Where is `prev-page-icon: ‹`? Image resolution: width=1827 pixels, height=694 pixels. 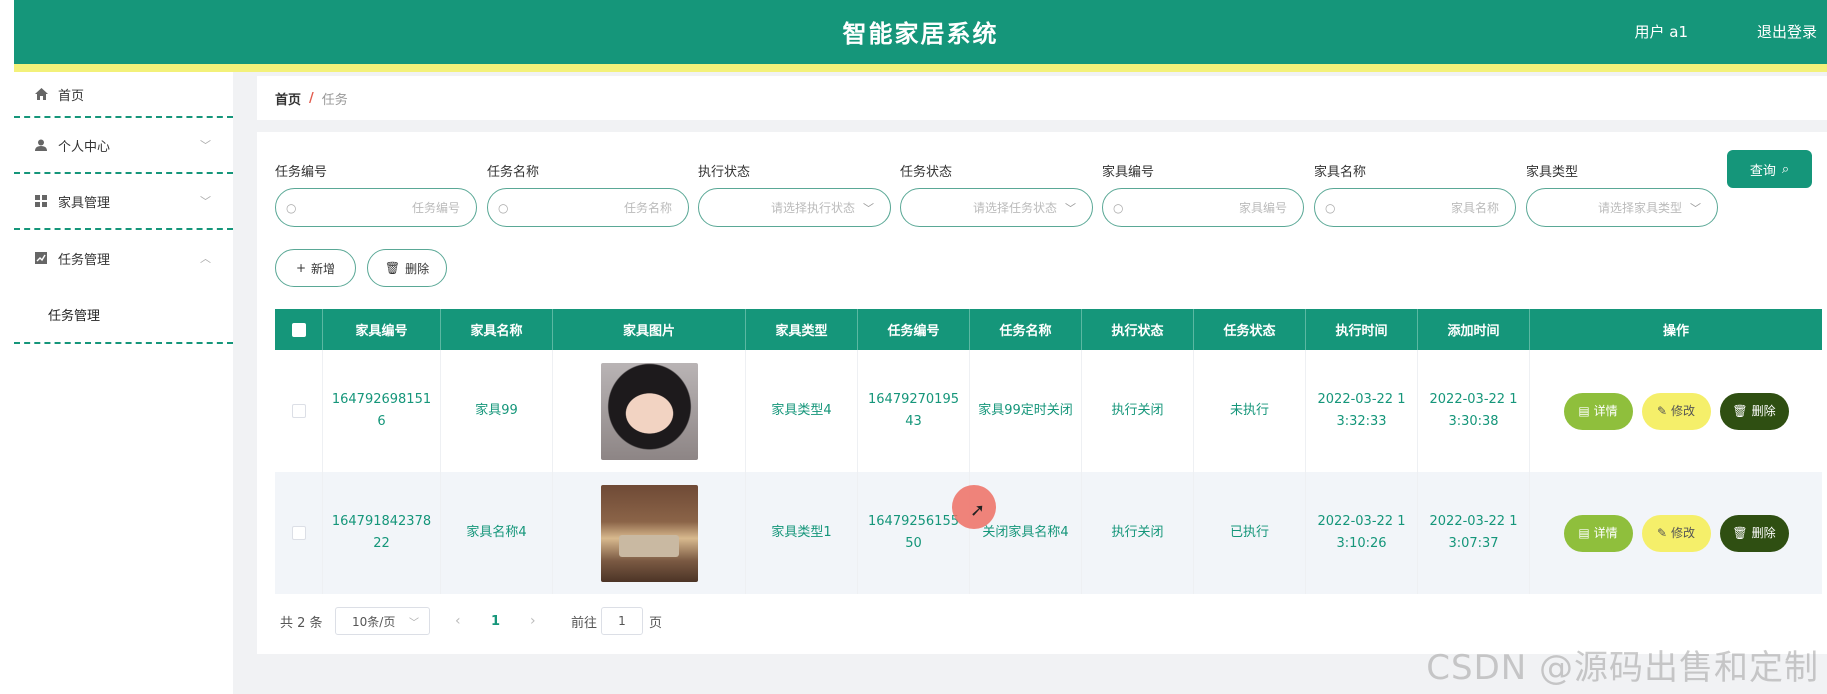 prev-page-icon: ‹ is located at coordinates (458, 621).